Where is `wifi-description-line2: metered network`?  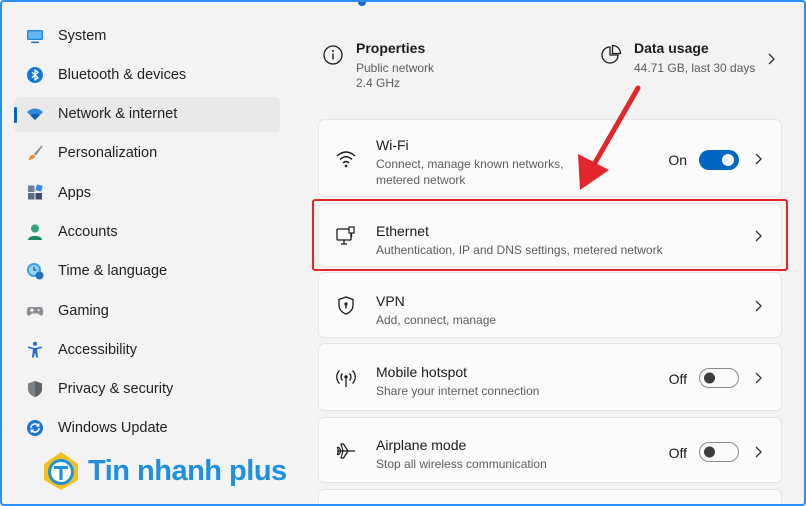 wifi-description-line2: metered network is located at coordinates (421, 179).